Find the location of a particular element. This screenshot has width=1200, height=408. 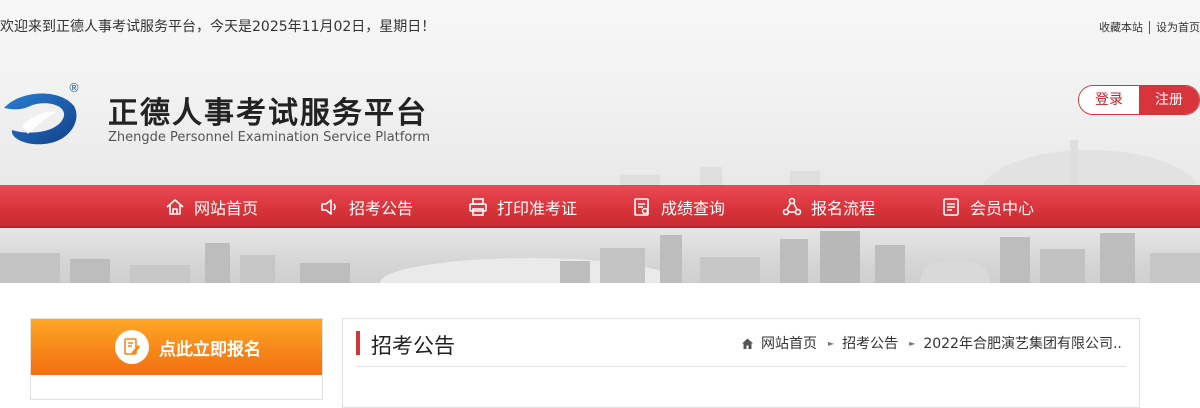

signup-label: 点此立即报名 is located at coordinates (210, 349).